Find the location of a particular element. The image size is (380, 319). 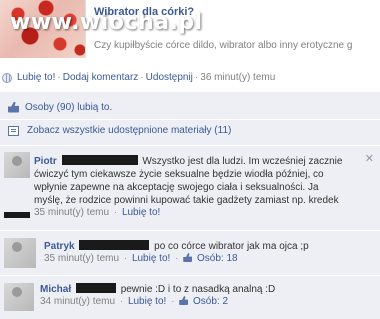

comment-text: pewnie :D i to z nasadką analną :D is located at coordinates (198, 289).